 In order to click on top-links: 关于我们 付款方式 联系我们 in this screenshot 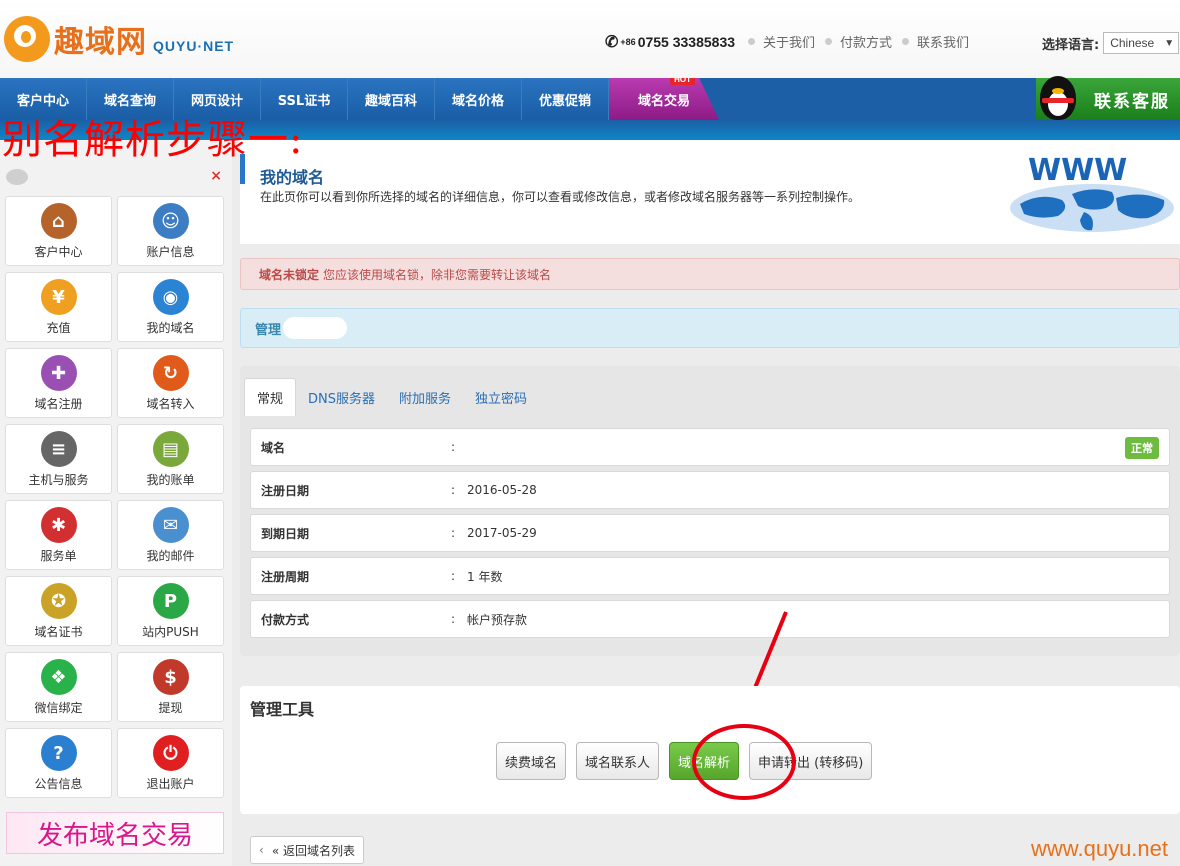, I will do `click(858, 41)`.